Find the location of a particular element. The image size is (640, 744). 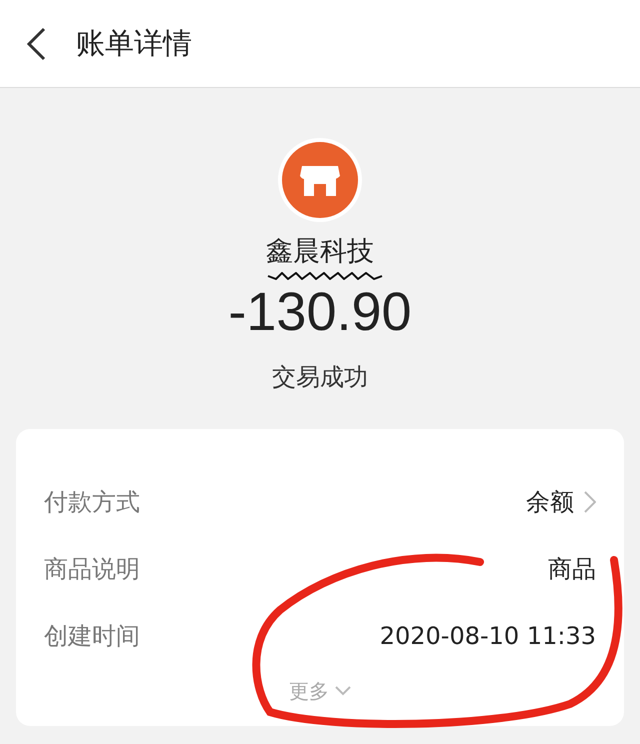

detail-label: 商品说明 is located at coordinates (92, 569).